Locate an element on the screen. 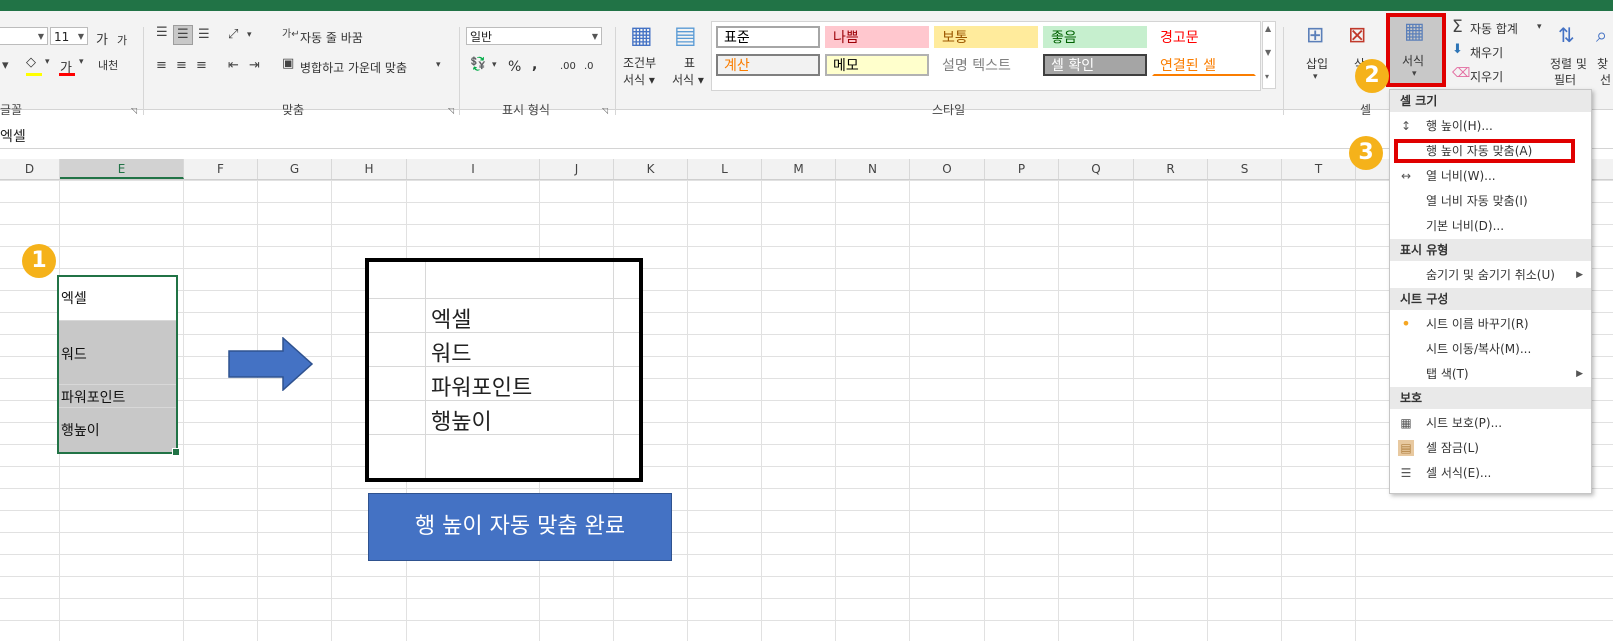  column-header-r: R is located at coordinates (1171, 169).